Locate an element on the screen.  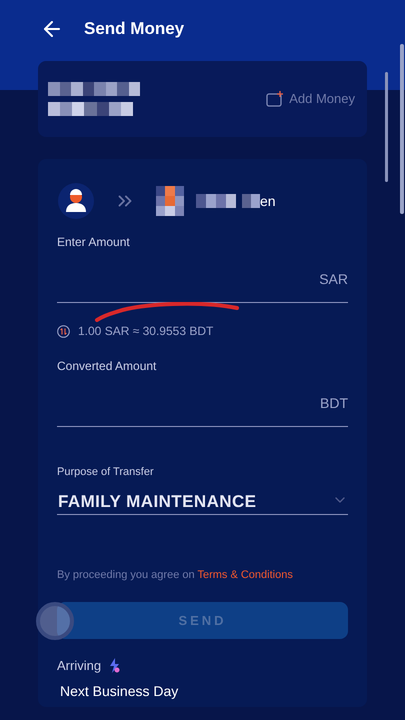
scroll-indicator-icon is located at coordinates (386, 127).